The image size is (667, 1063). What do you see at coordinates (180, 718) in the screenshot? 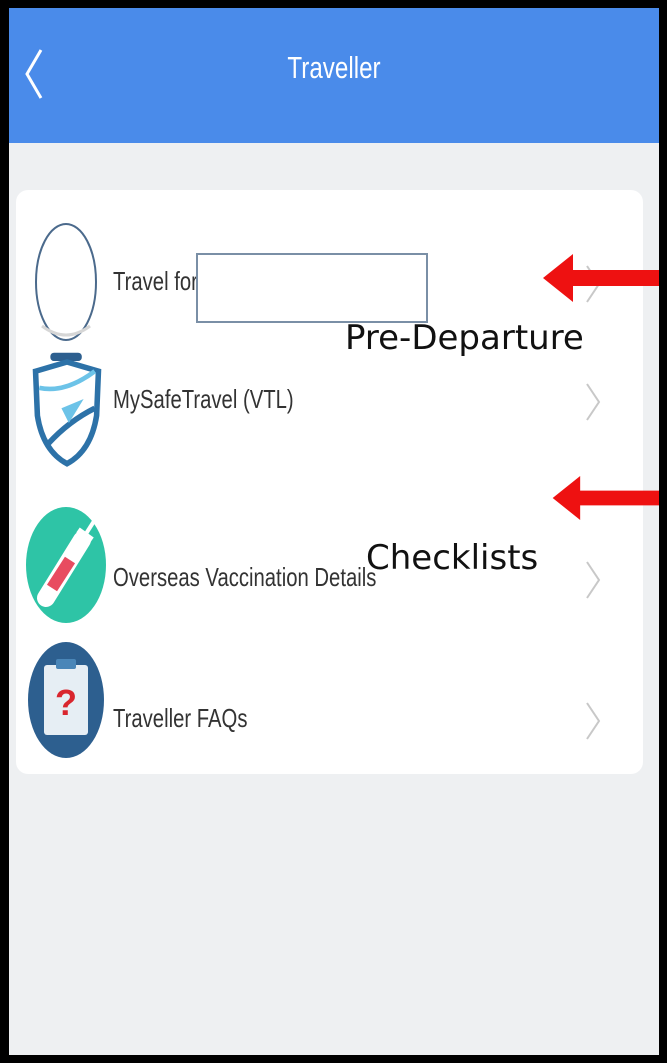
I see `list-item-label: Traveller FAQs` at bounding box center [180, 718].